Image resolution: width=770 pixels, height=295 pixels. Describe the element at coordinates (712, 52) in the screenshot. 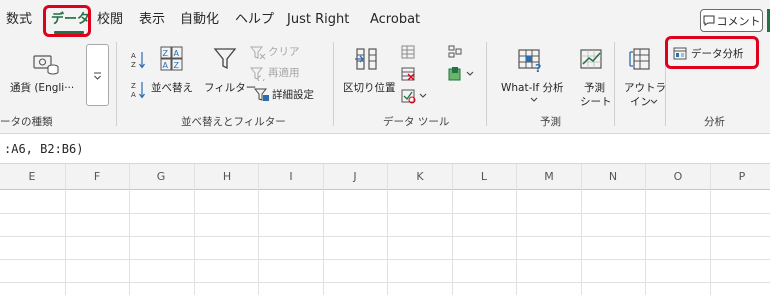

I see `data-analysis-highlight` at that location.